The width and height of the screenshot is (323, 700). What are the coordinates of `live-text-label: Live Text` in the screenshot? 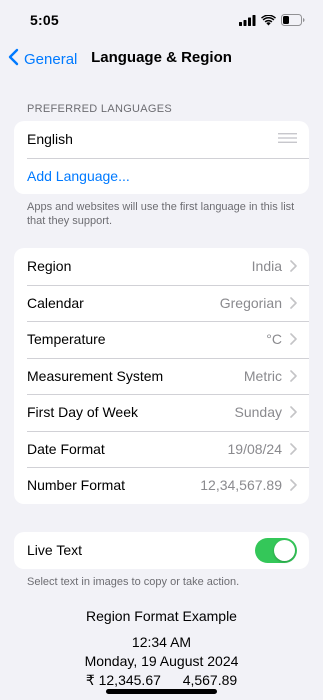 It's located at (54, 550).